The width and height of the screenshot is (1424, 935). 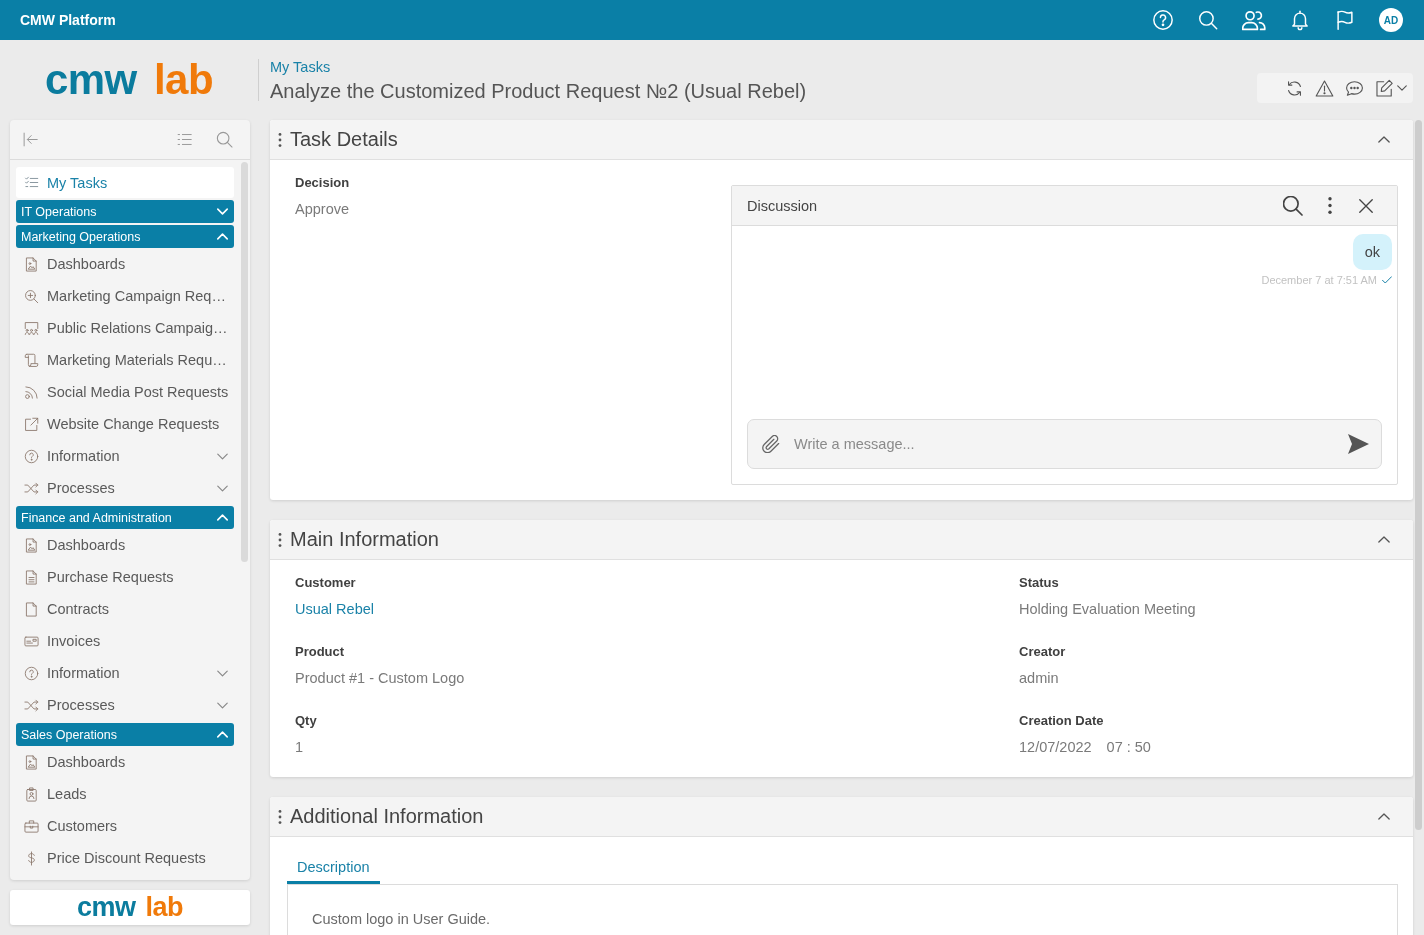 I want to click on warning-icon, so click(x=1324, y=88).